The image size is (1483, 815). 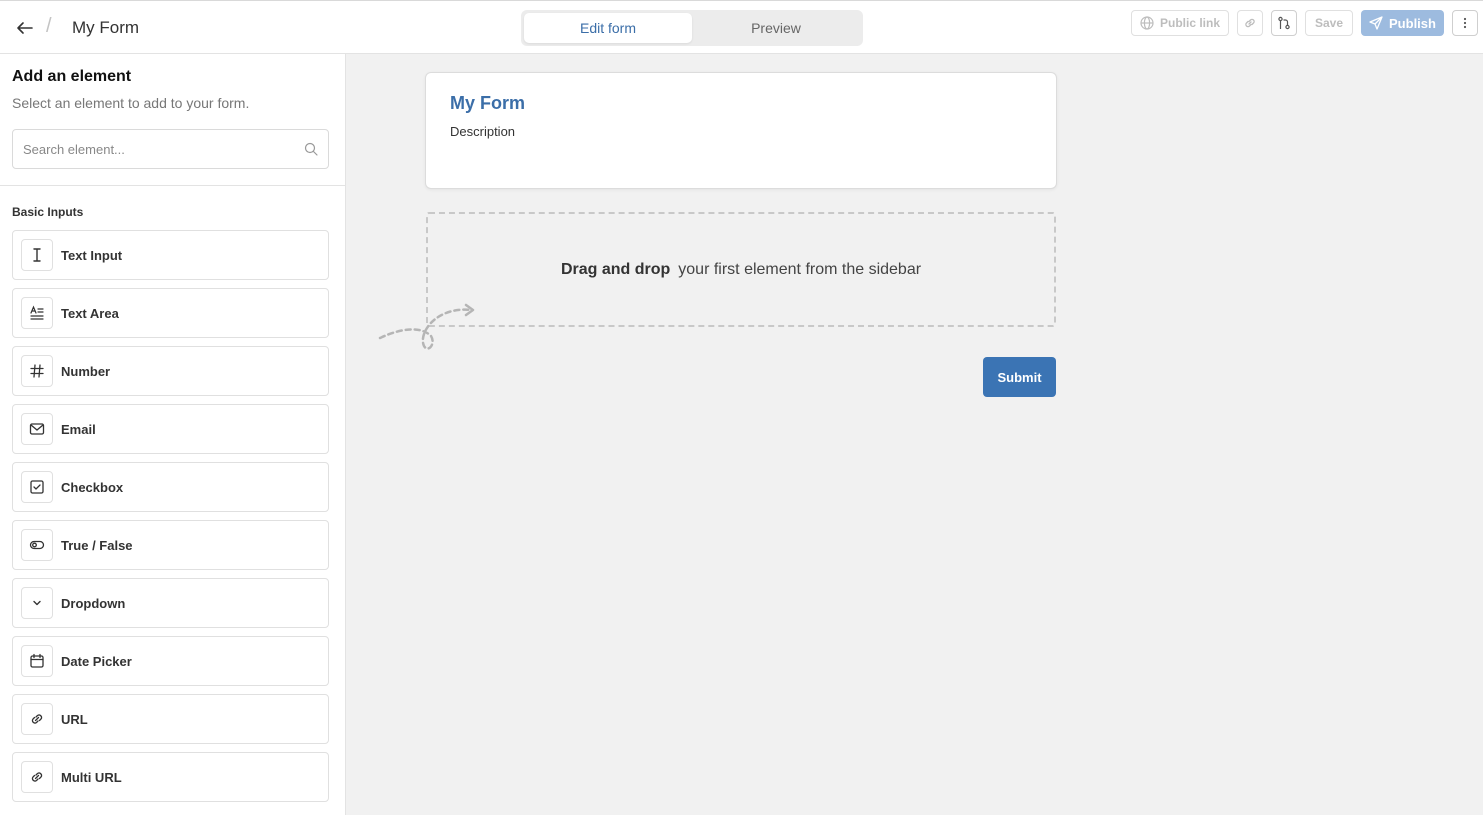 I want to click on globe-icon, so click(x=1147, y=23).